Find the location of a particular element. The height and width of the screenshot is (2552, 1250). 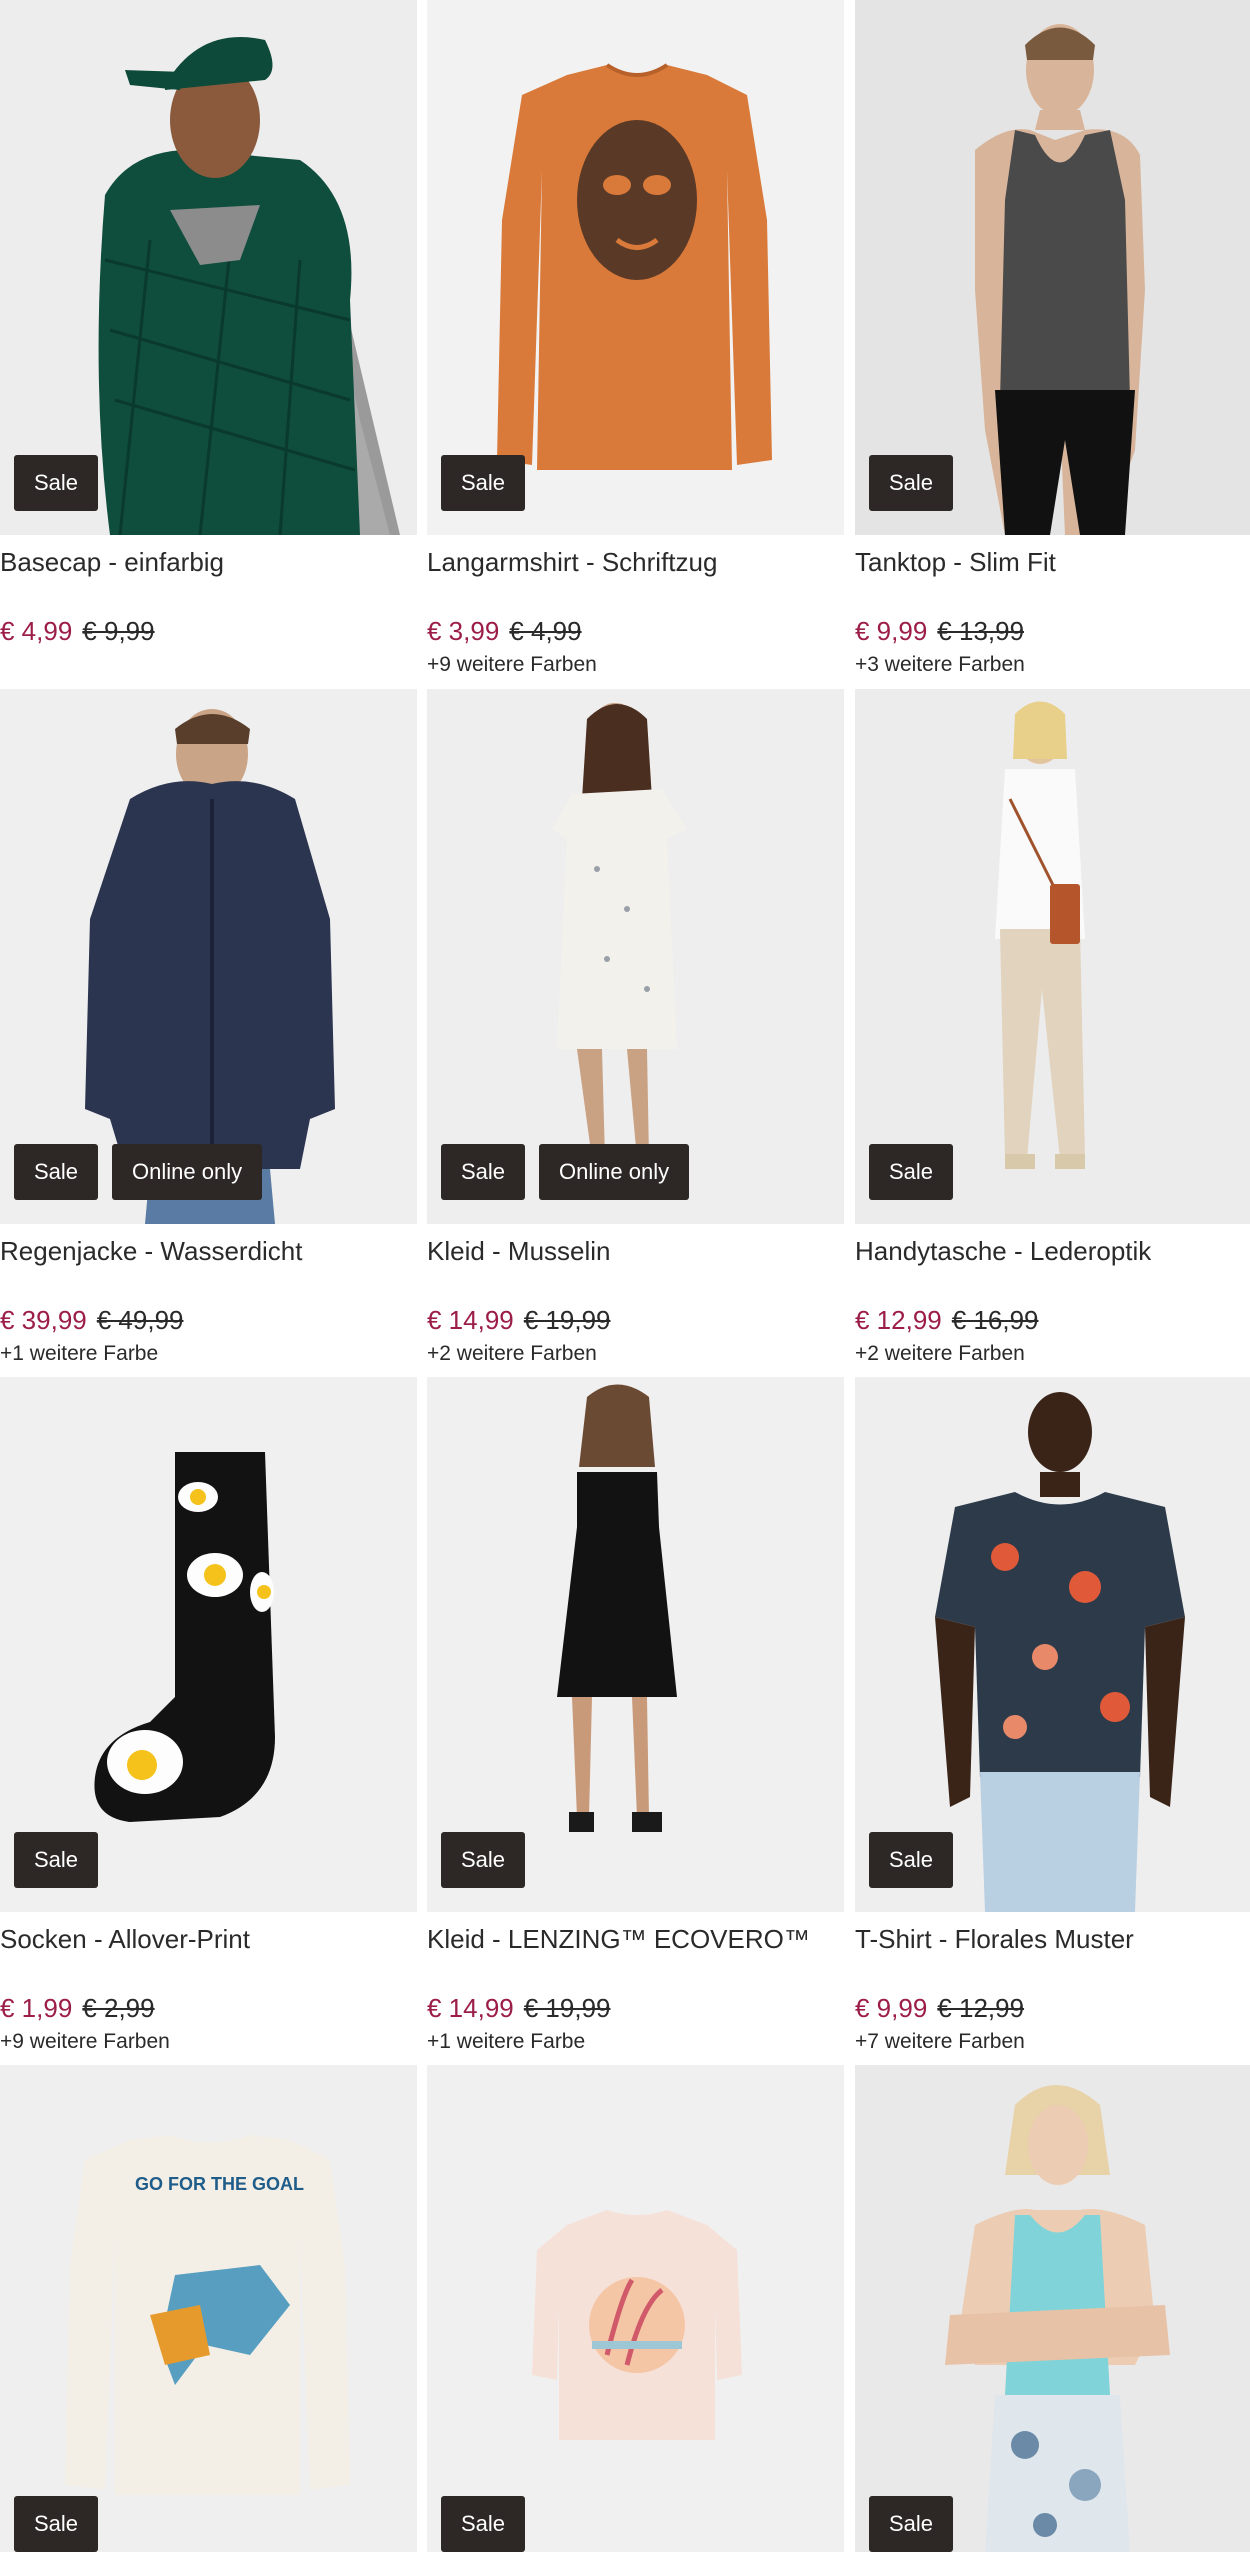

more-colors: +7 weitere Farben is located at coordinates (1052, 2042).